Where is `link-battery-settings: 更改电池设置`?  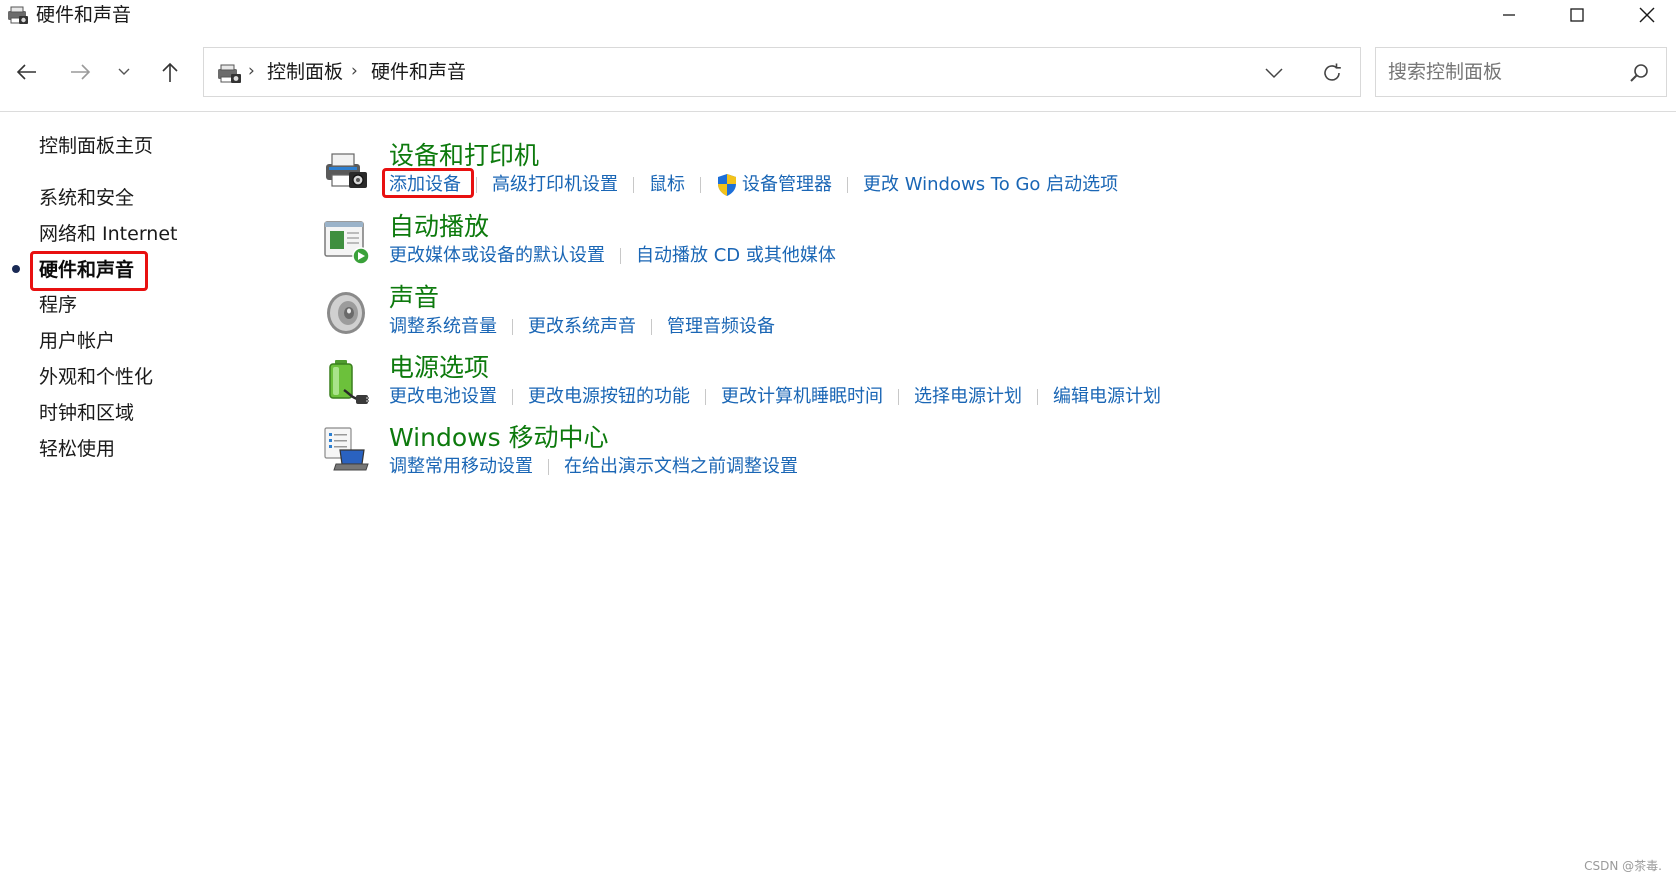
link-battery-settings: 更改电池设置 is located at coordinates (443, 397).